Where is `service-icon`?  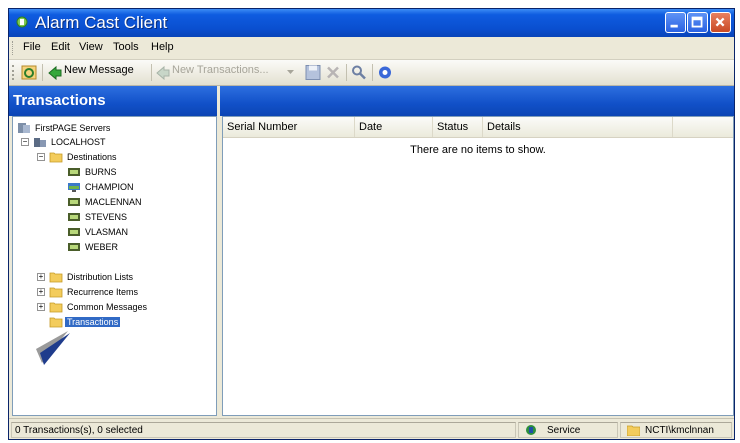 service-icon is located at coordinates (531, 430).